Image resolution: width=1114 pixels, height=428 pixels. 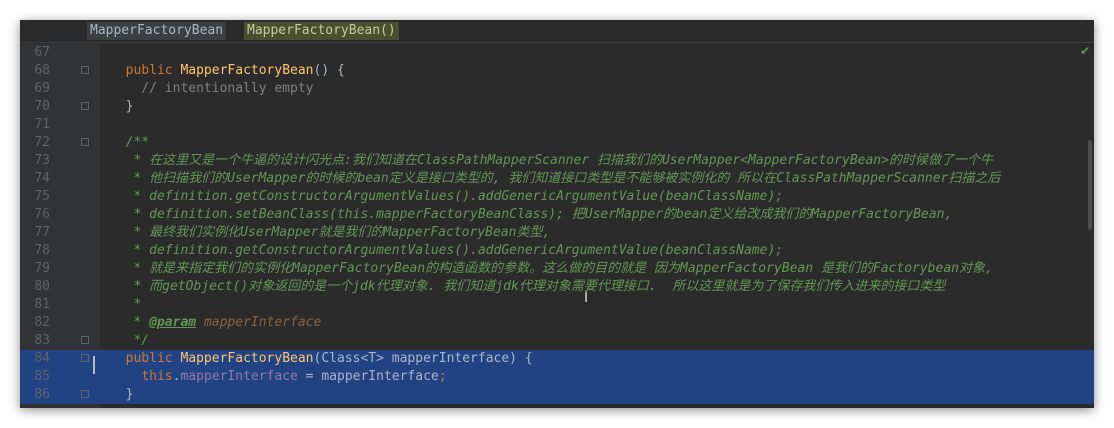 What do you see at coordinates (42, 178) in the screenshot?
I see `line-number: 74` at bounding box center [42, 178].